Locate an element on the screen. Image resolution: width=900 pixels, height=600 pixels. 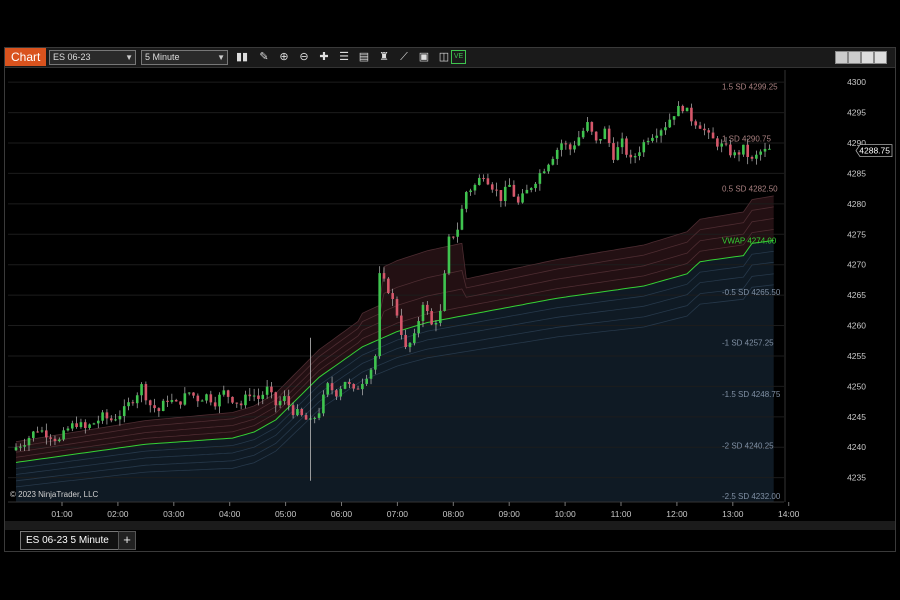
x-tick-label: 07:00 is located at coordinates (398, 514).